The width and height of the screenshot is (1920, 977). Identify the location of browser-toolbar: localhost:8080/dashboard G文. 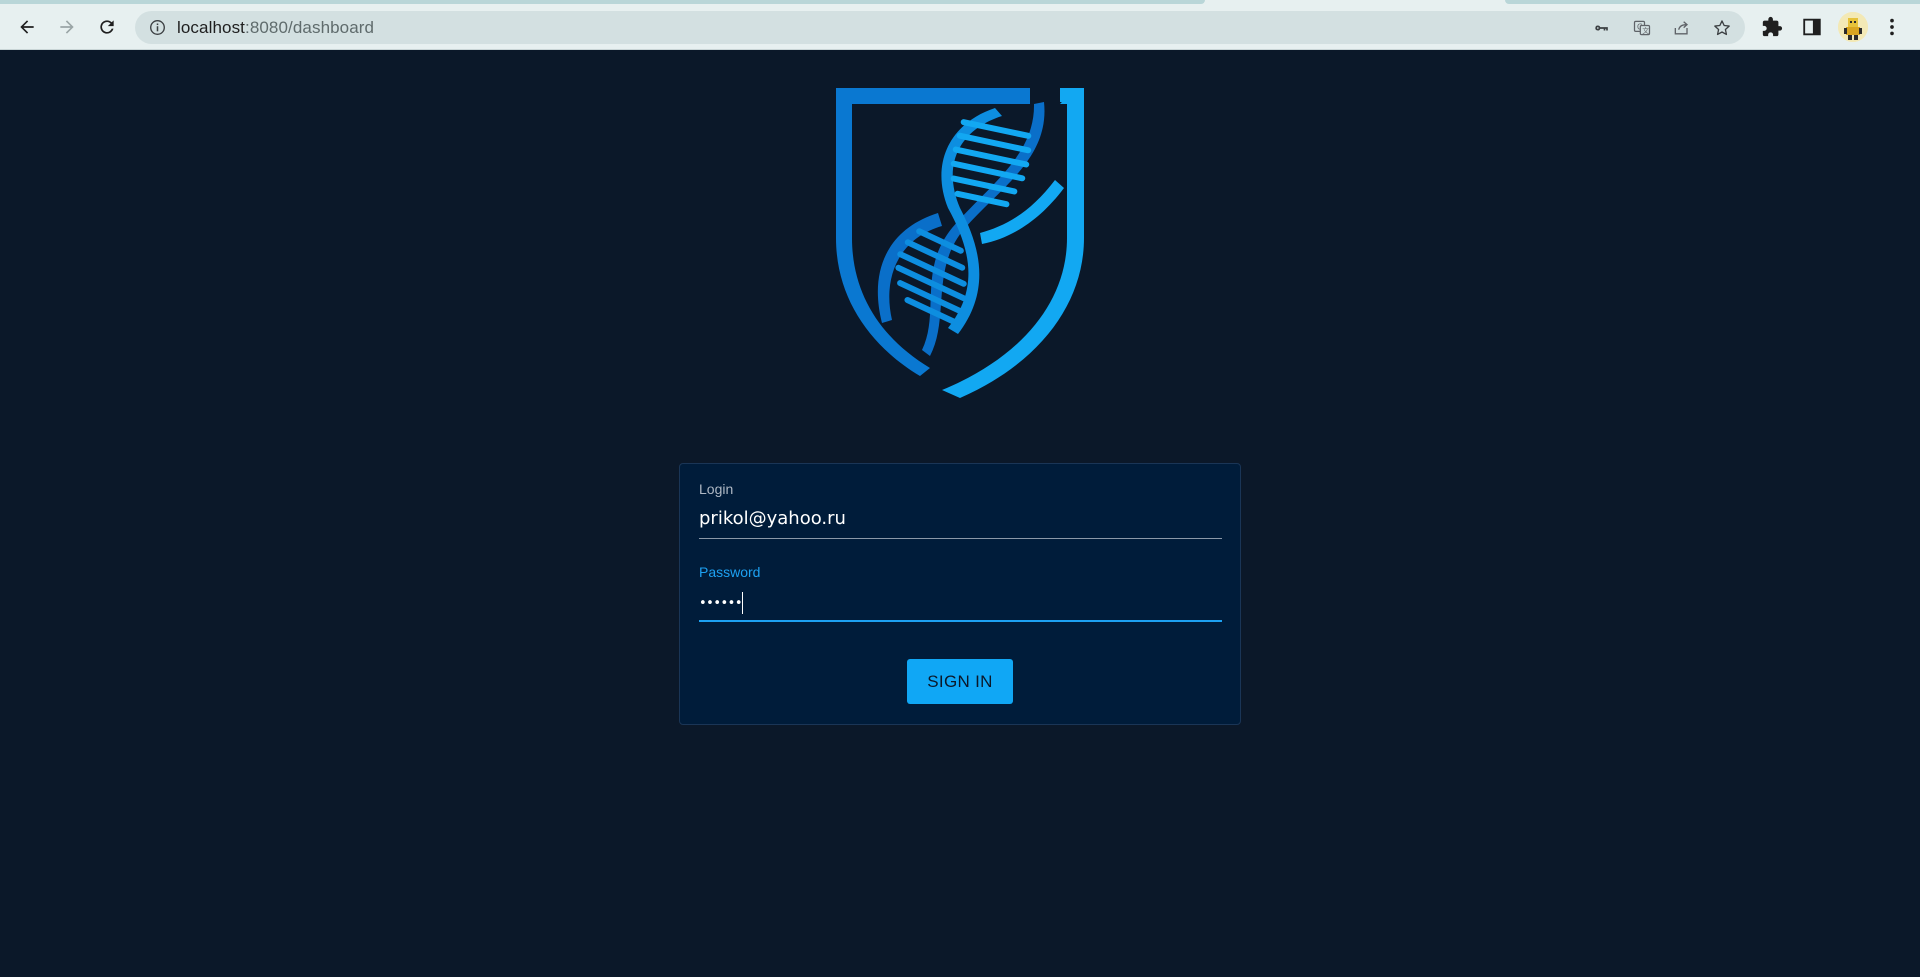
(960, 27).